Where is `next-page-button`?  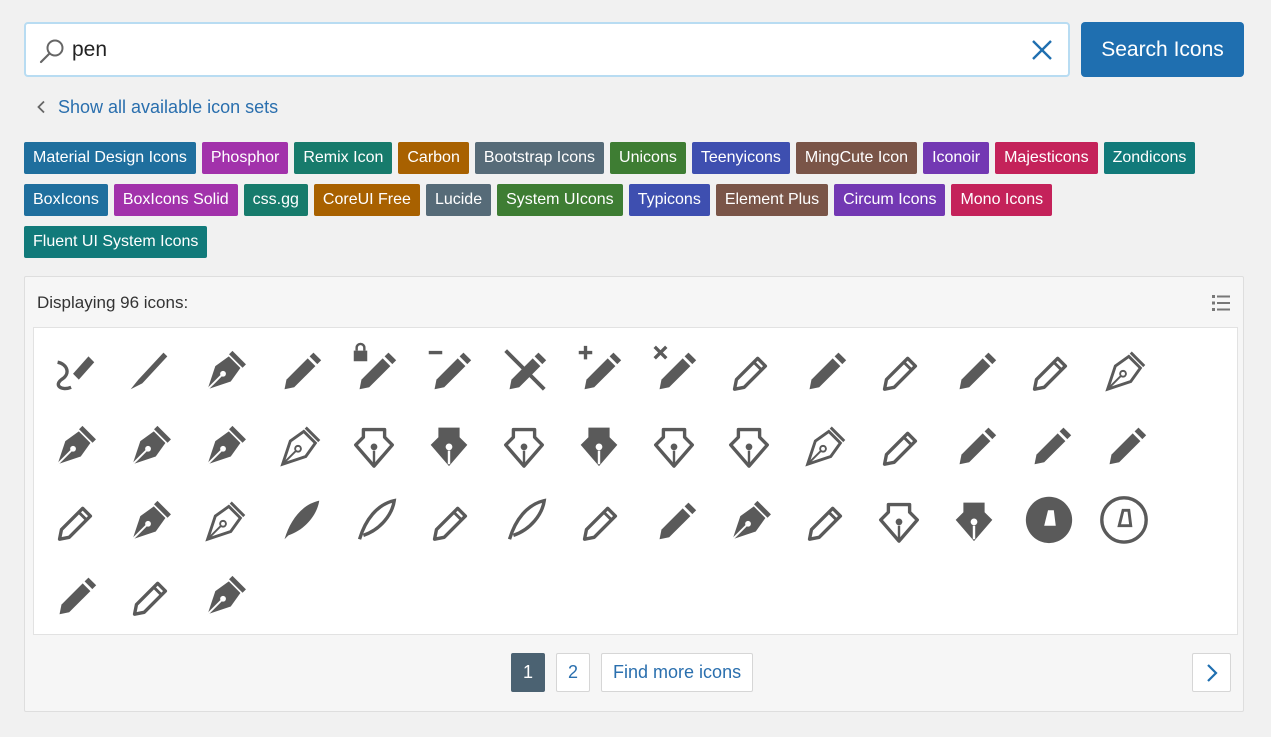
next-page-button is located at coordinates (1211, 672).